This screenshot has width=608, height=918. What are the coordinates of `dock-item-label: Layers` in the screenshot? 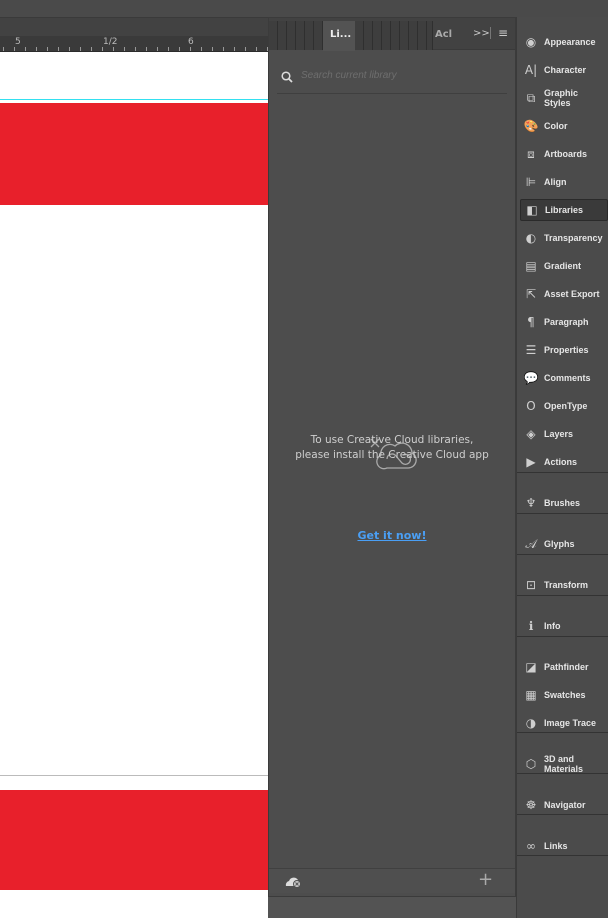 It's located at (559, 434).